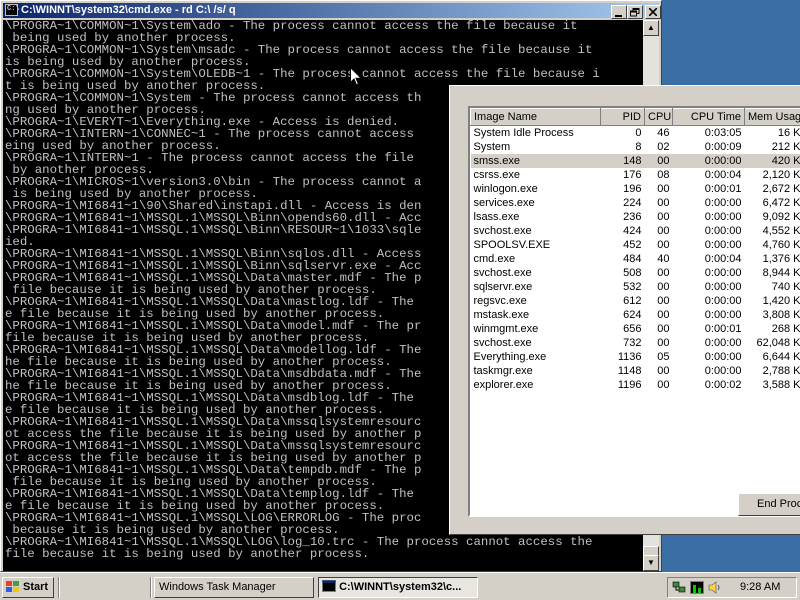 Image resolution: width=800 pixels, height=600 pixels. What do you see at coordinates (535, 117) in the screenshot?
I see `column-header-image-name: Image Name` at bounding box center [535, 117].